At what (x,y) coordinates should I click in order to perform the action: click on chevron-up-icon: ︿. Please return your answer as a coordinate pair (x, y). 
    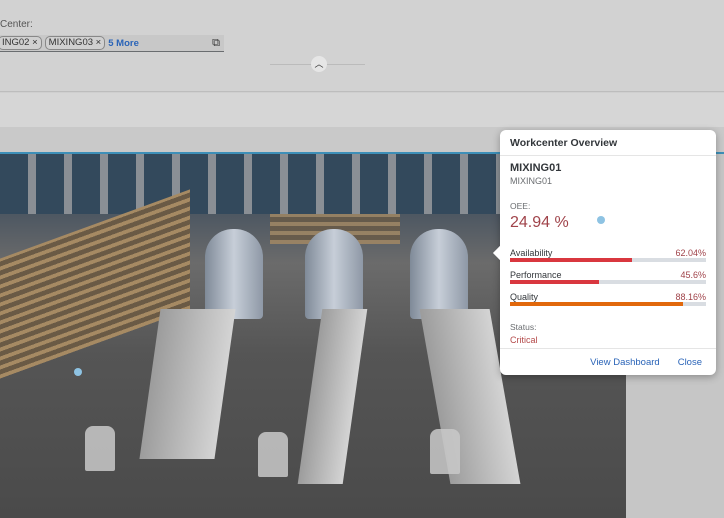
    Looking at the image, I should click on (319, 64).